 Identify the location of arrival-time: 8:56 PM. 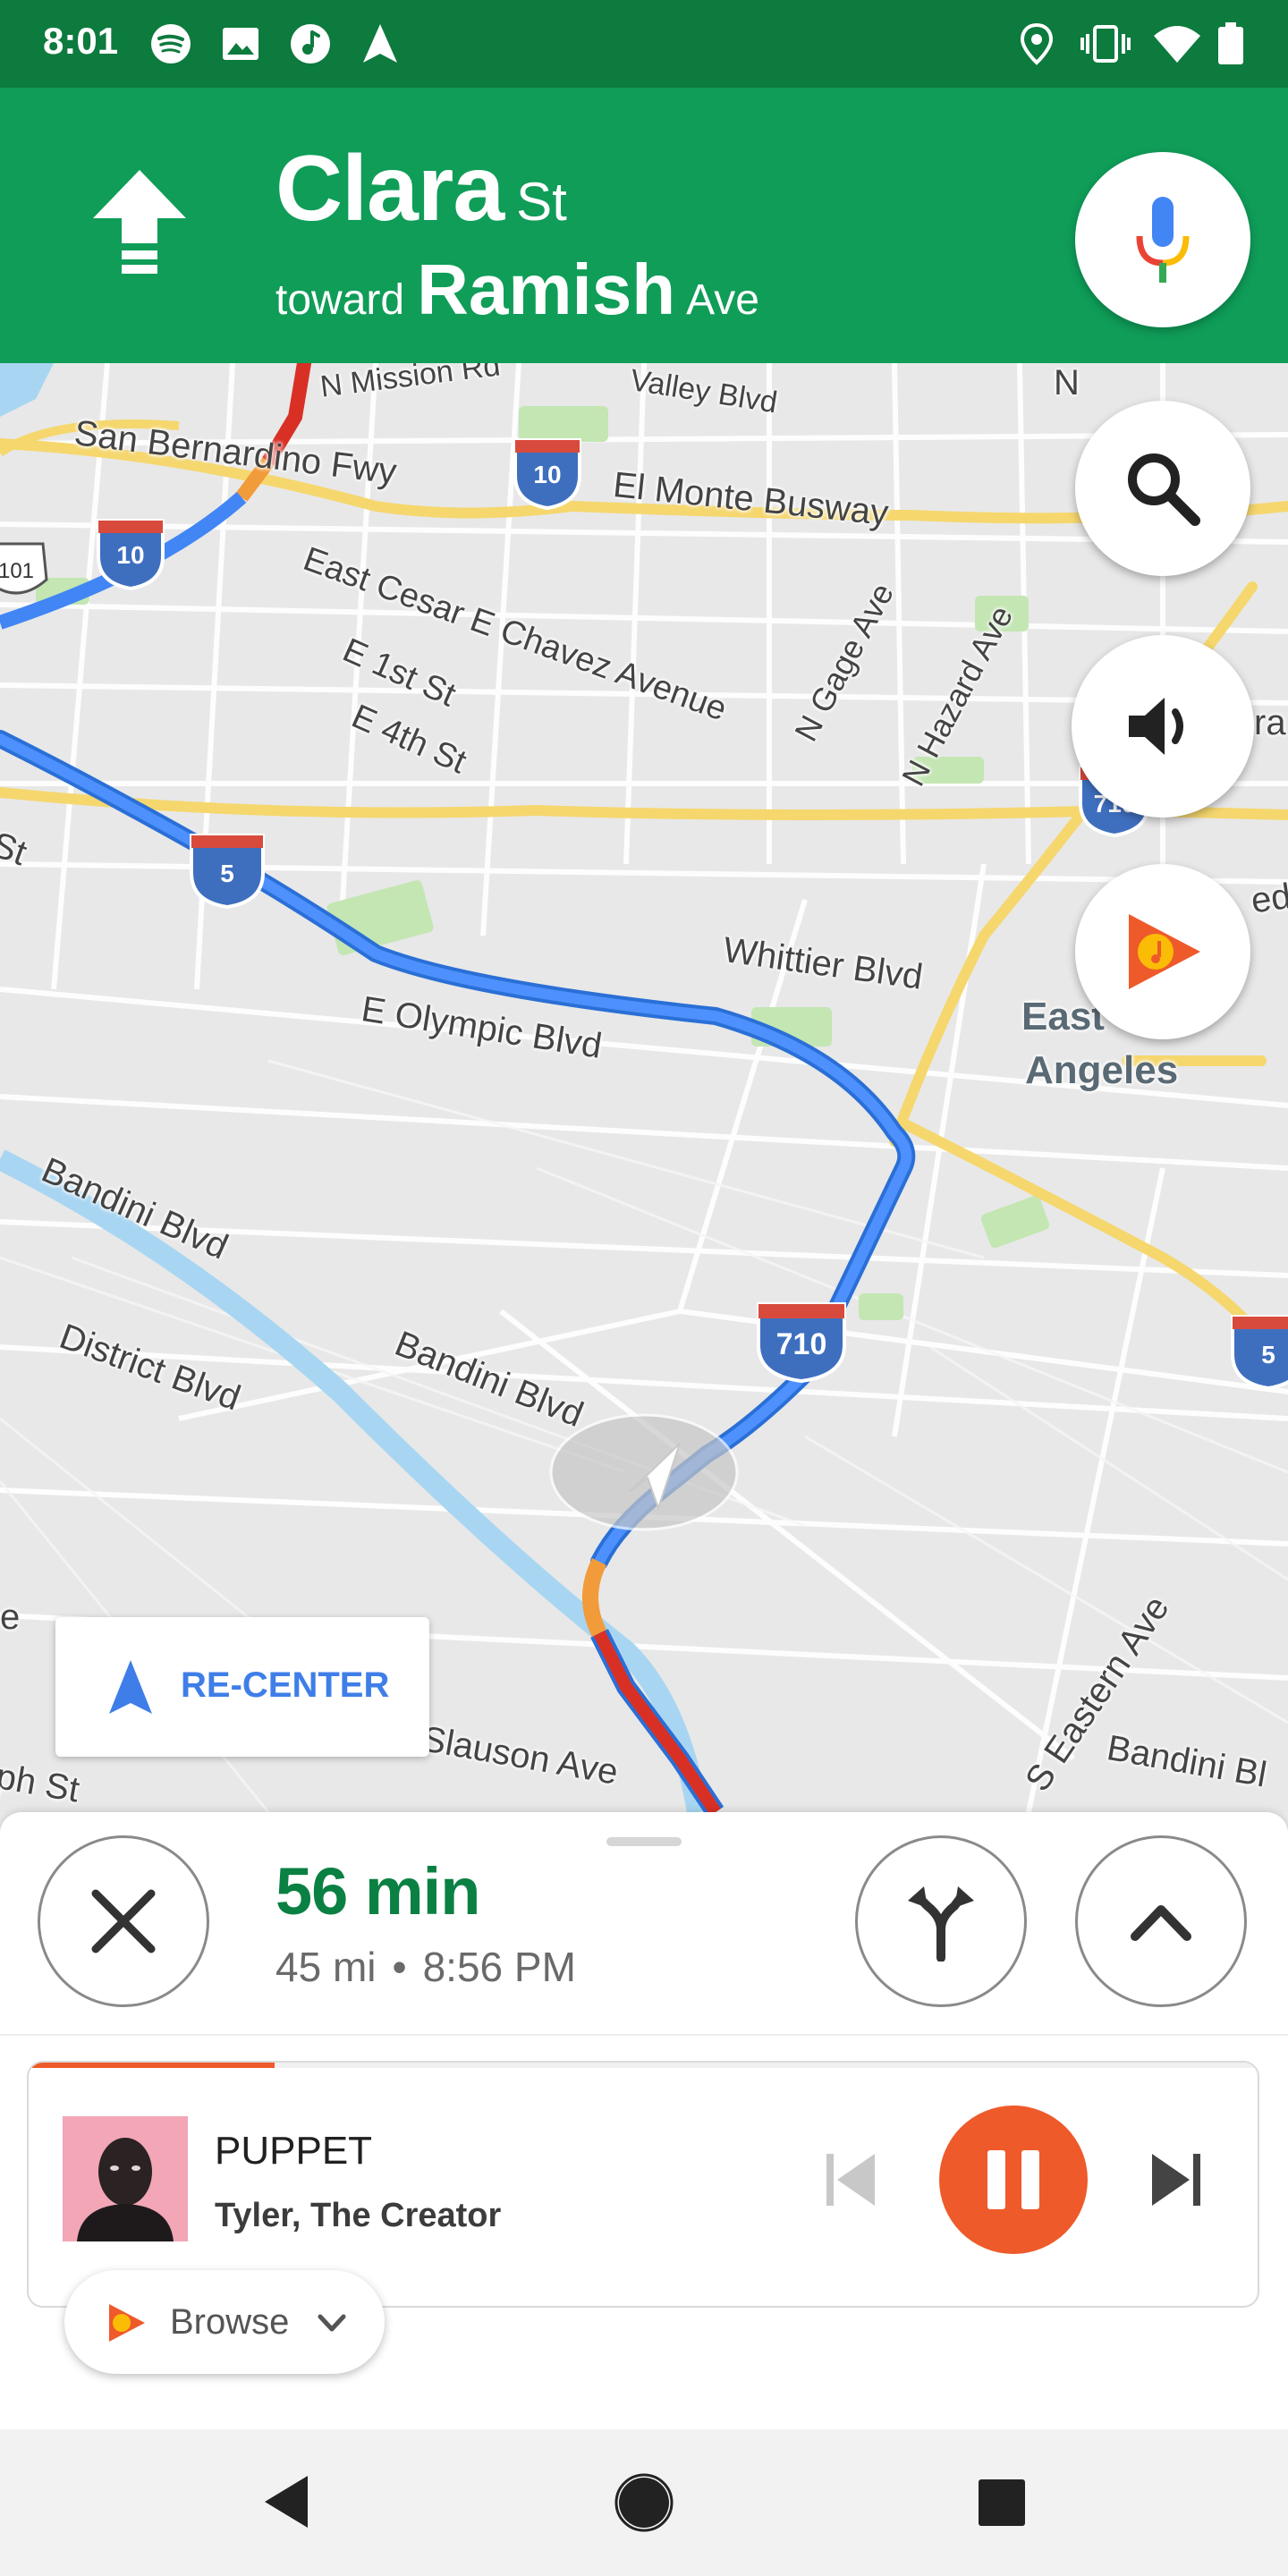
(499, 1967).